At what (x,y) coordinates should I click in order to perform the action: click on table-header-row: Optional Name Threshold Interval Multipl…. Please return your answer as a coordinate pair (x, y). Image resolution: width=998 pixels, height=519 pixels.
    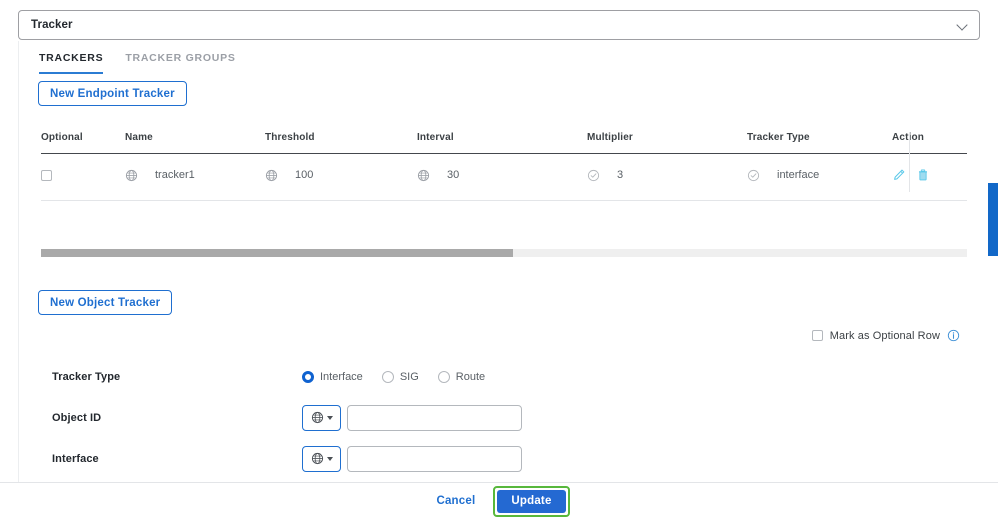
    Looking at the image, I should click on (504, 143).